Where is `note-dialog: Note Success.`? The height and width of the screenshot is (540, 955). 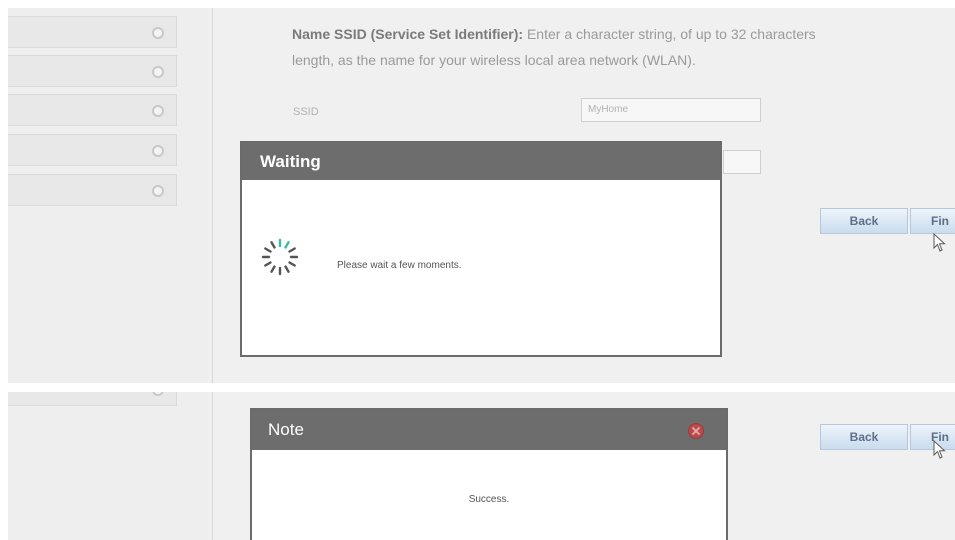
note-dialog: Note Success. is located at coordinates (489, 474).